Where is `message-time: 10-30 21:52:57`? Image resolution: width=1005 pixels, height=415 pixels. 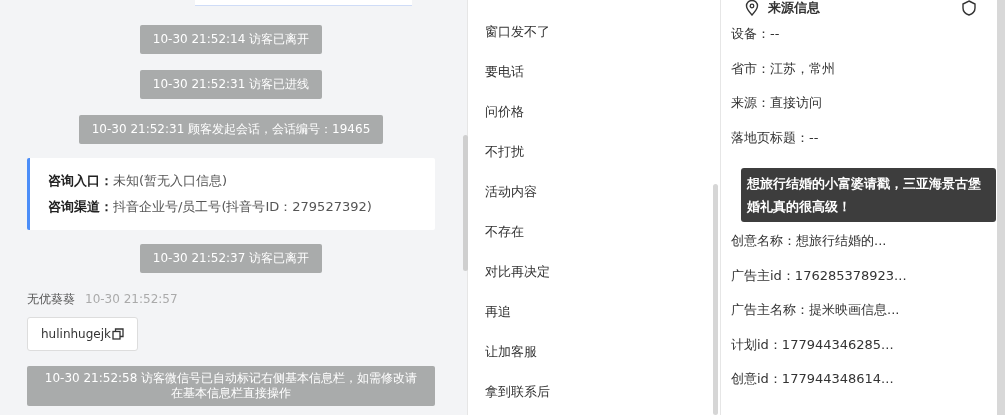 message-time: 10-30 21:52:57 is located at coordinates (131, 299).